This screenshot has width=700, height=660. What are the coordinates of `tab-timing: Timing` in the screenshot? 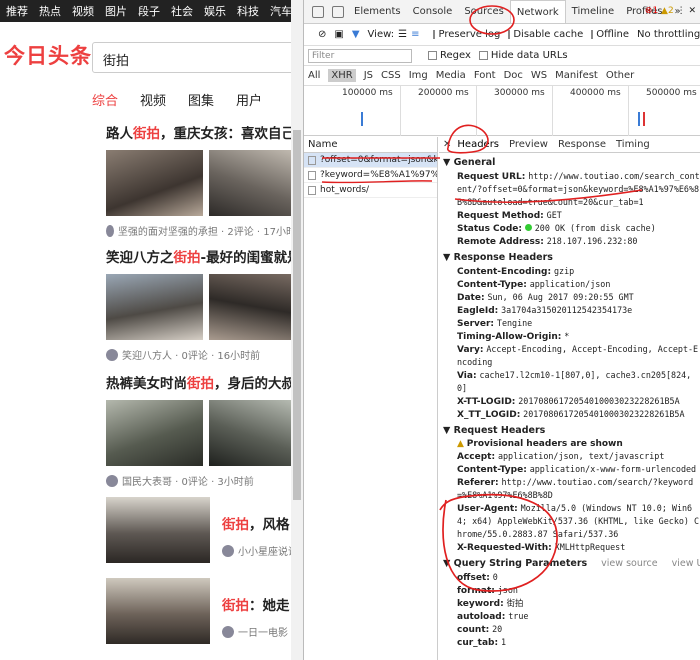 It's located at (633, 144).